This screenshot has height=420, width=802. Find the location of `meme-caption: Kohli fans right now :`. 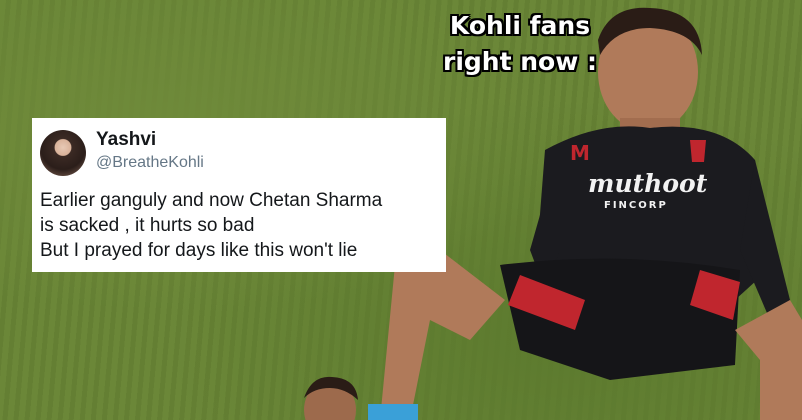

meme-caption: Kohli fans right now : is located at coordinates (520, 43).